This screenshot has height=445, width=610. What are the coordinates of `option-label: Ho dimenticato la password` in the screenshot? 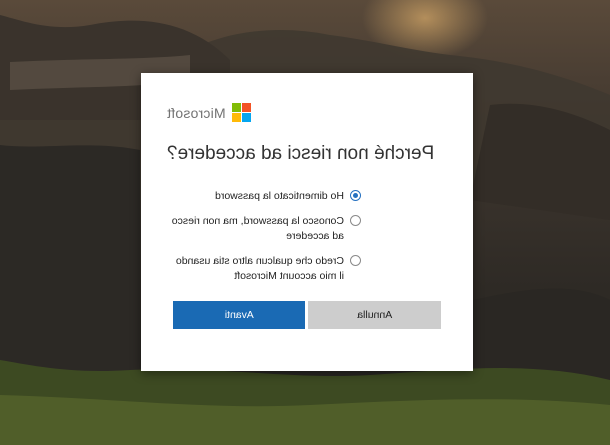 It's located at (279, 196).